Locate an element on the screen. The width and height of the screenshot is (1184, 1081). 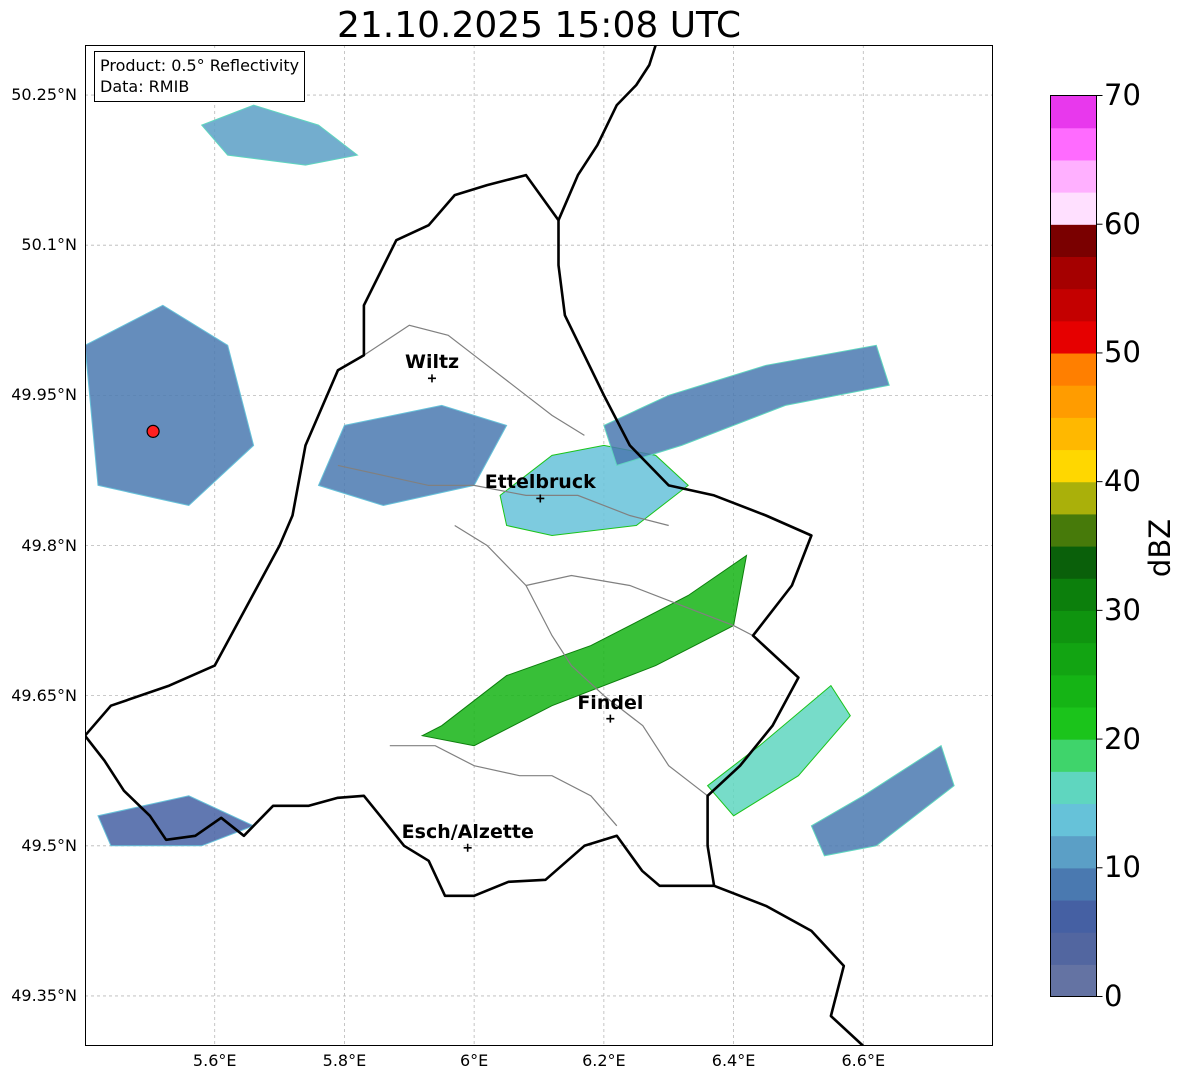
colorbar is located at coordinates (1076, 546).